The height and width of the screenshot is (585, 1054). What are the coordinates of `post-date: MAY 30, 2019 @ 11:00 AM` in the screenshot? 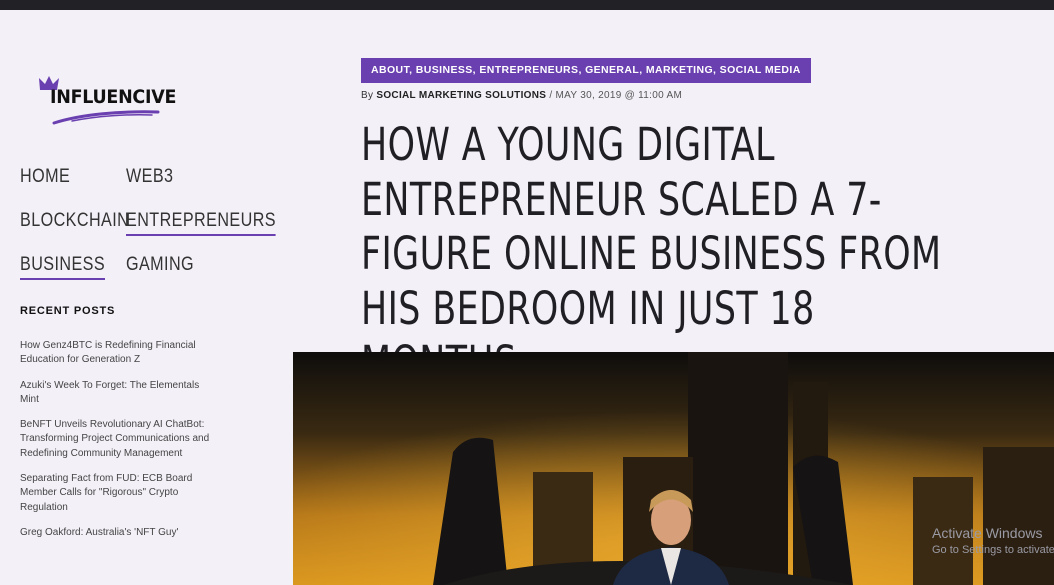 It's located at (619, 95).